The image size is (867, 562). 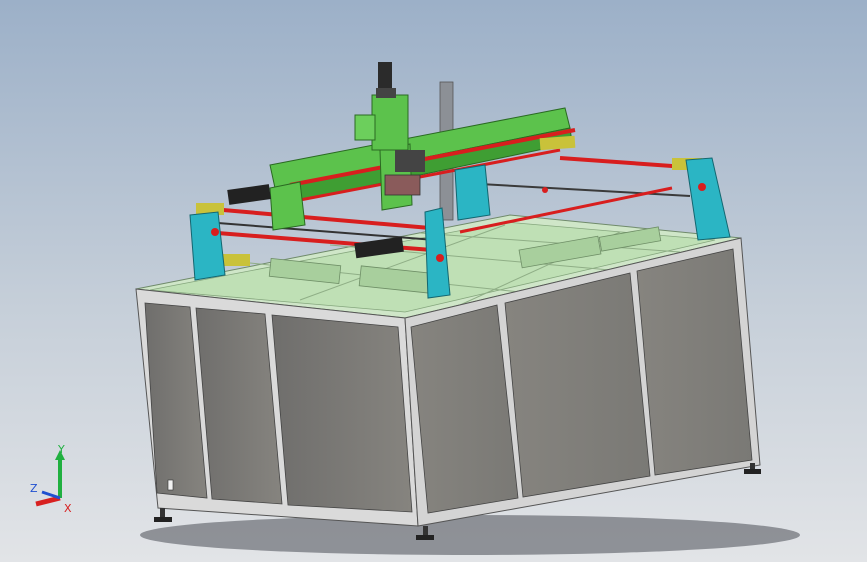 What do you see at coordinates (51, 495) in the screenshot?
I see `z-axis-arrow` at bounding box center [51, 495].